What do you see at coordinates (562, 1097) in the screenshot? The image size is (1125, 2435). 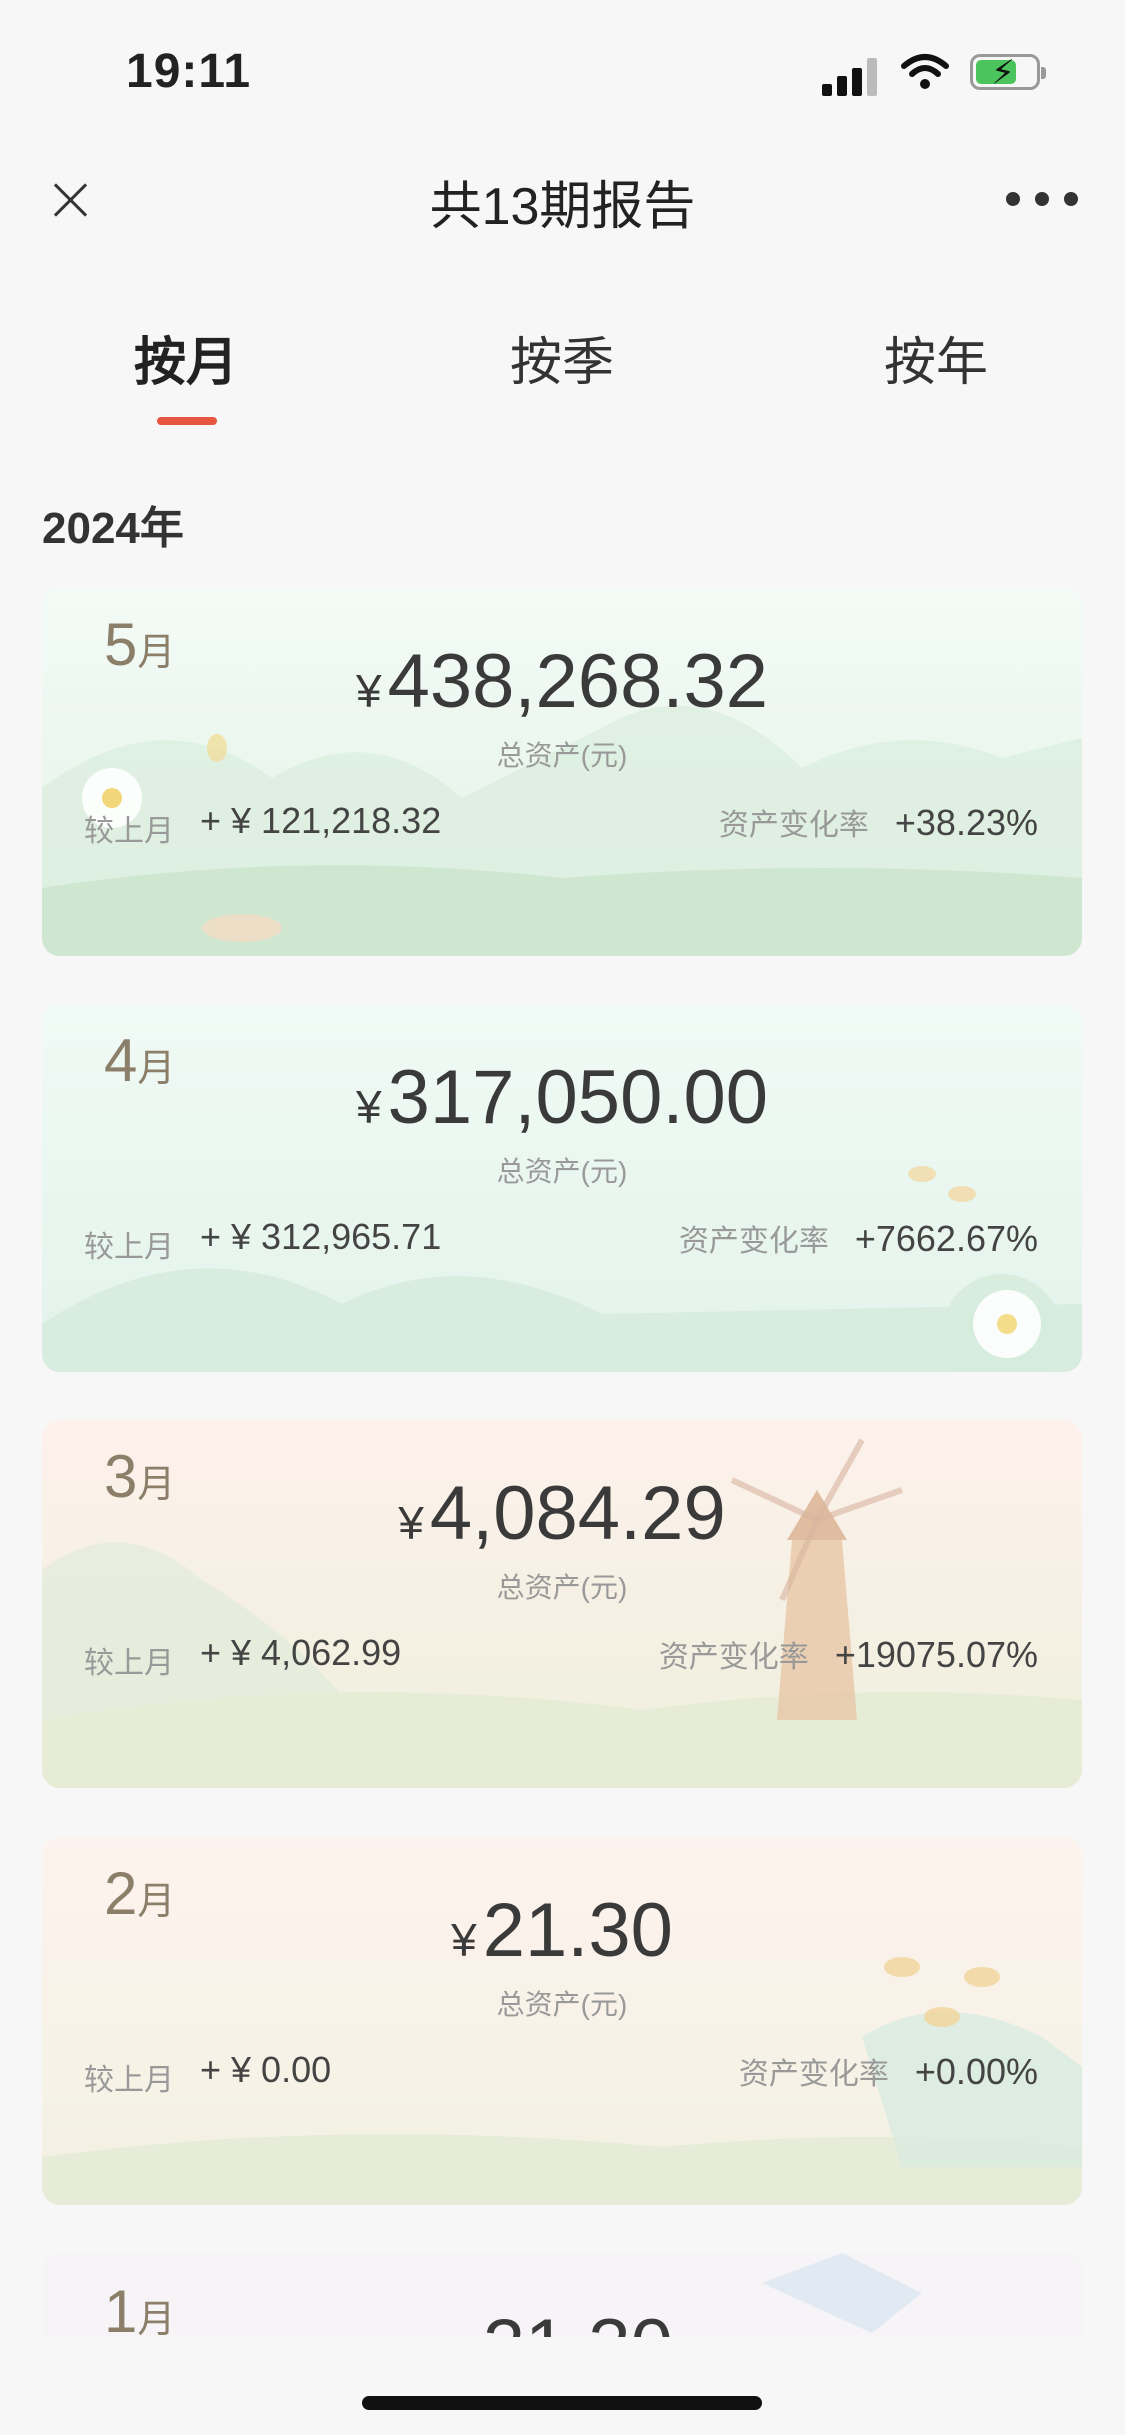 I see `total-assets-amount: ¥317,050.00` at bounding box center [562, 1097].